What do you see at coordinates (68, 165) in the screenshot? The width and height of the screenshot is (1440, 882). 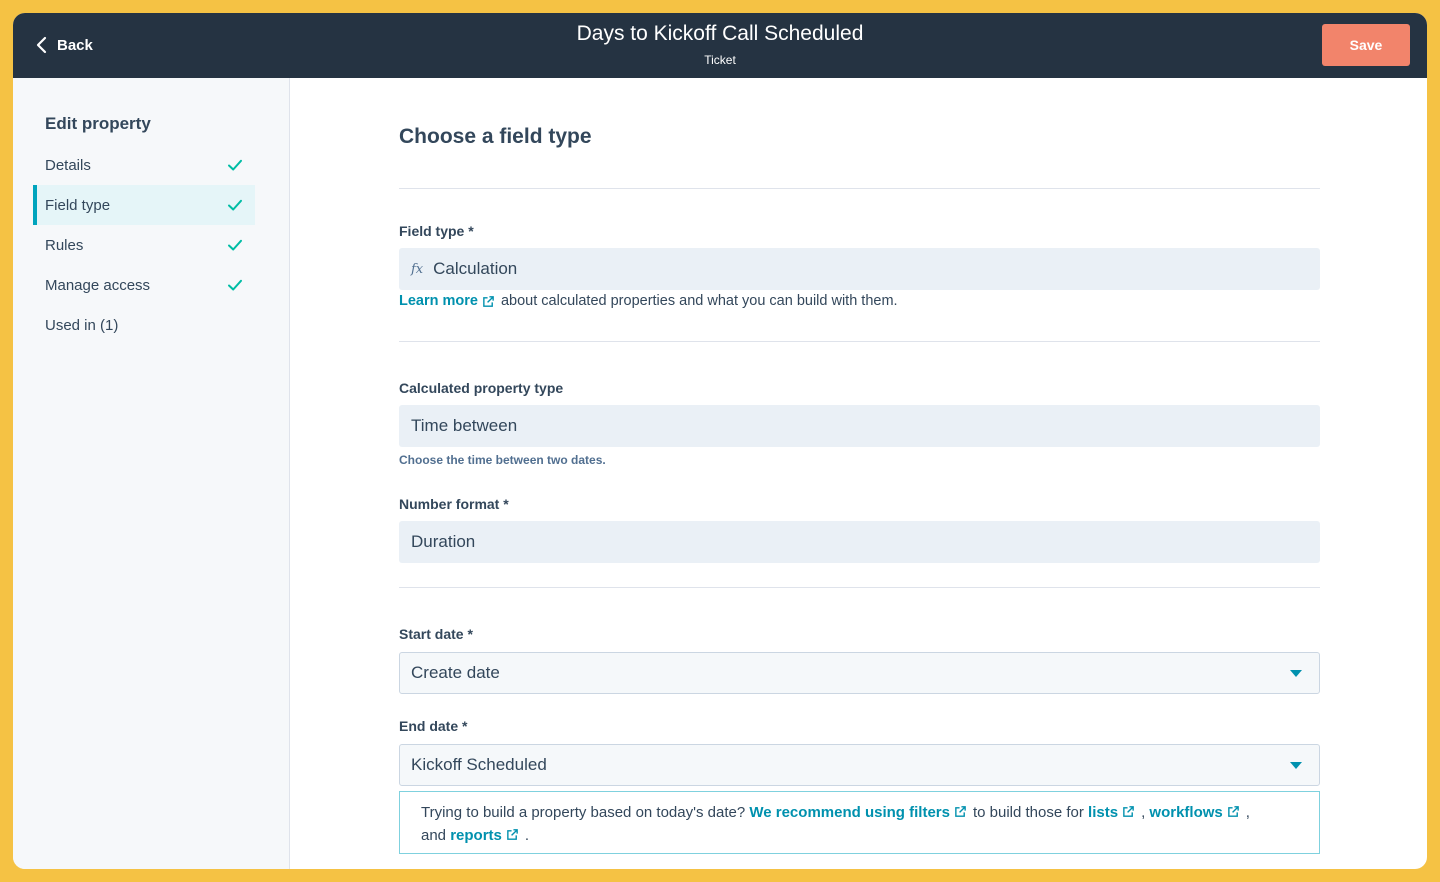 I see `sidebar-item-label: Details` at bounding box center [68, 165].